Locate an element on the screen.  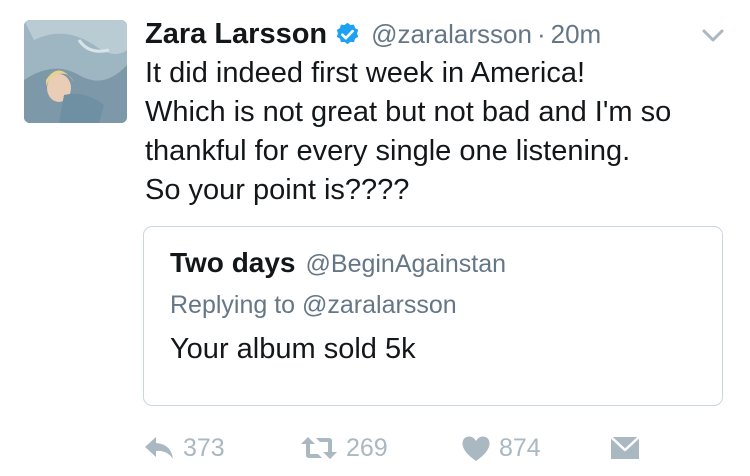
retweet-count: 269 is located at coordinates (367, 447).